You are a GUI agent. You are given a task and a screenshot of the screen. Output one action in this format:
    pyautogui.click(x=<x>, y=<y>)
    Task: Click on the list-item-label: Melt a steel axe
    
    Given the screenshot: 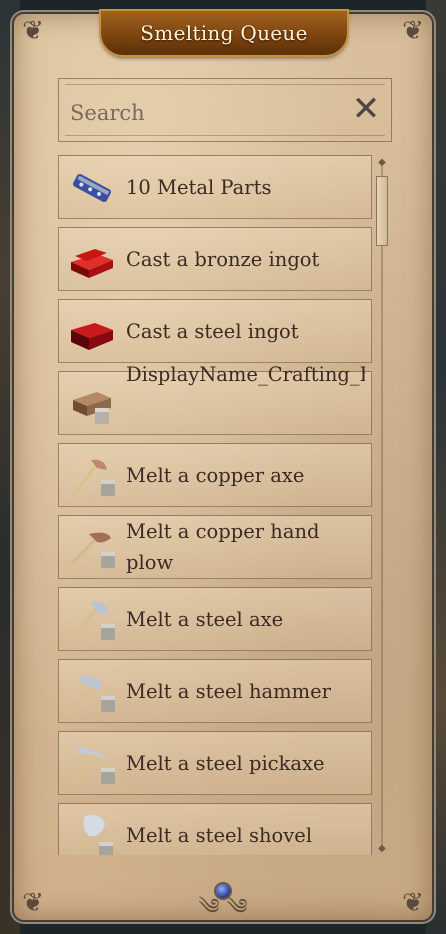 What is the action you would take?
    pyautogui.click(x=205, y=619)
    